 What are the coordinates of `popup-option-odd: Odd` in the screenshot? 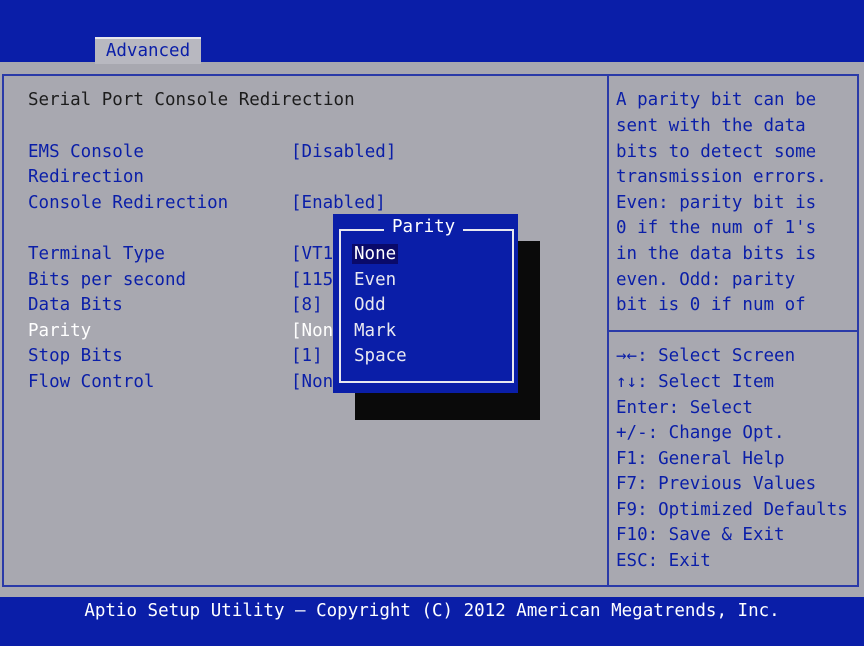 It's located at (370, 305).